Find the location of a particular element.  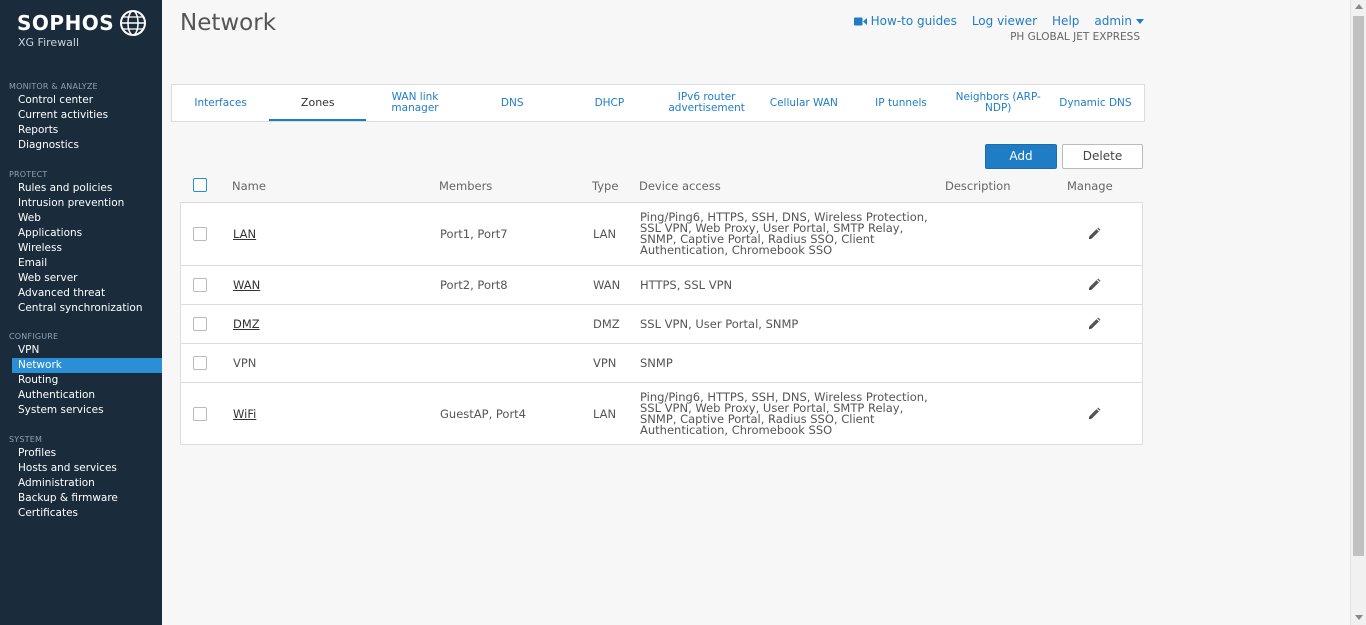

log-viewer-link: Log viewer is located at coordinates (1004, 21).